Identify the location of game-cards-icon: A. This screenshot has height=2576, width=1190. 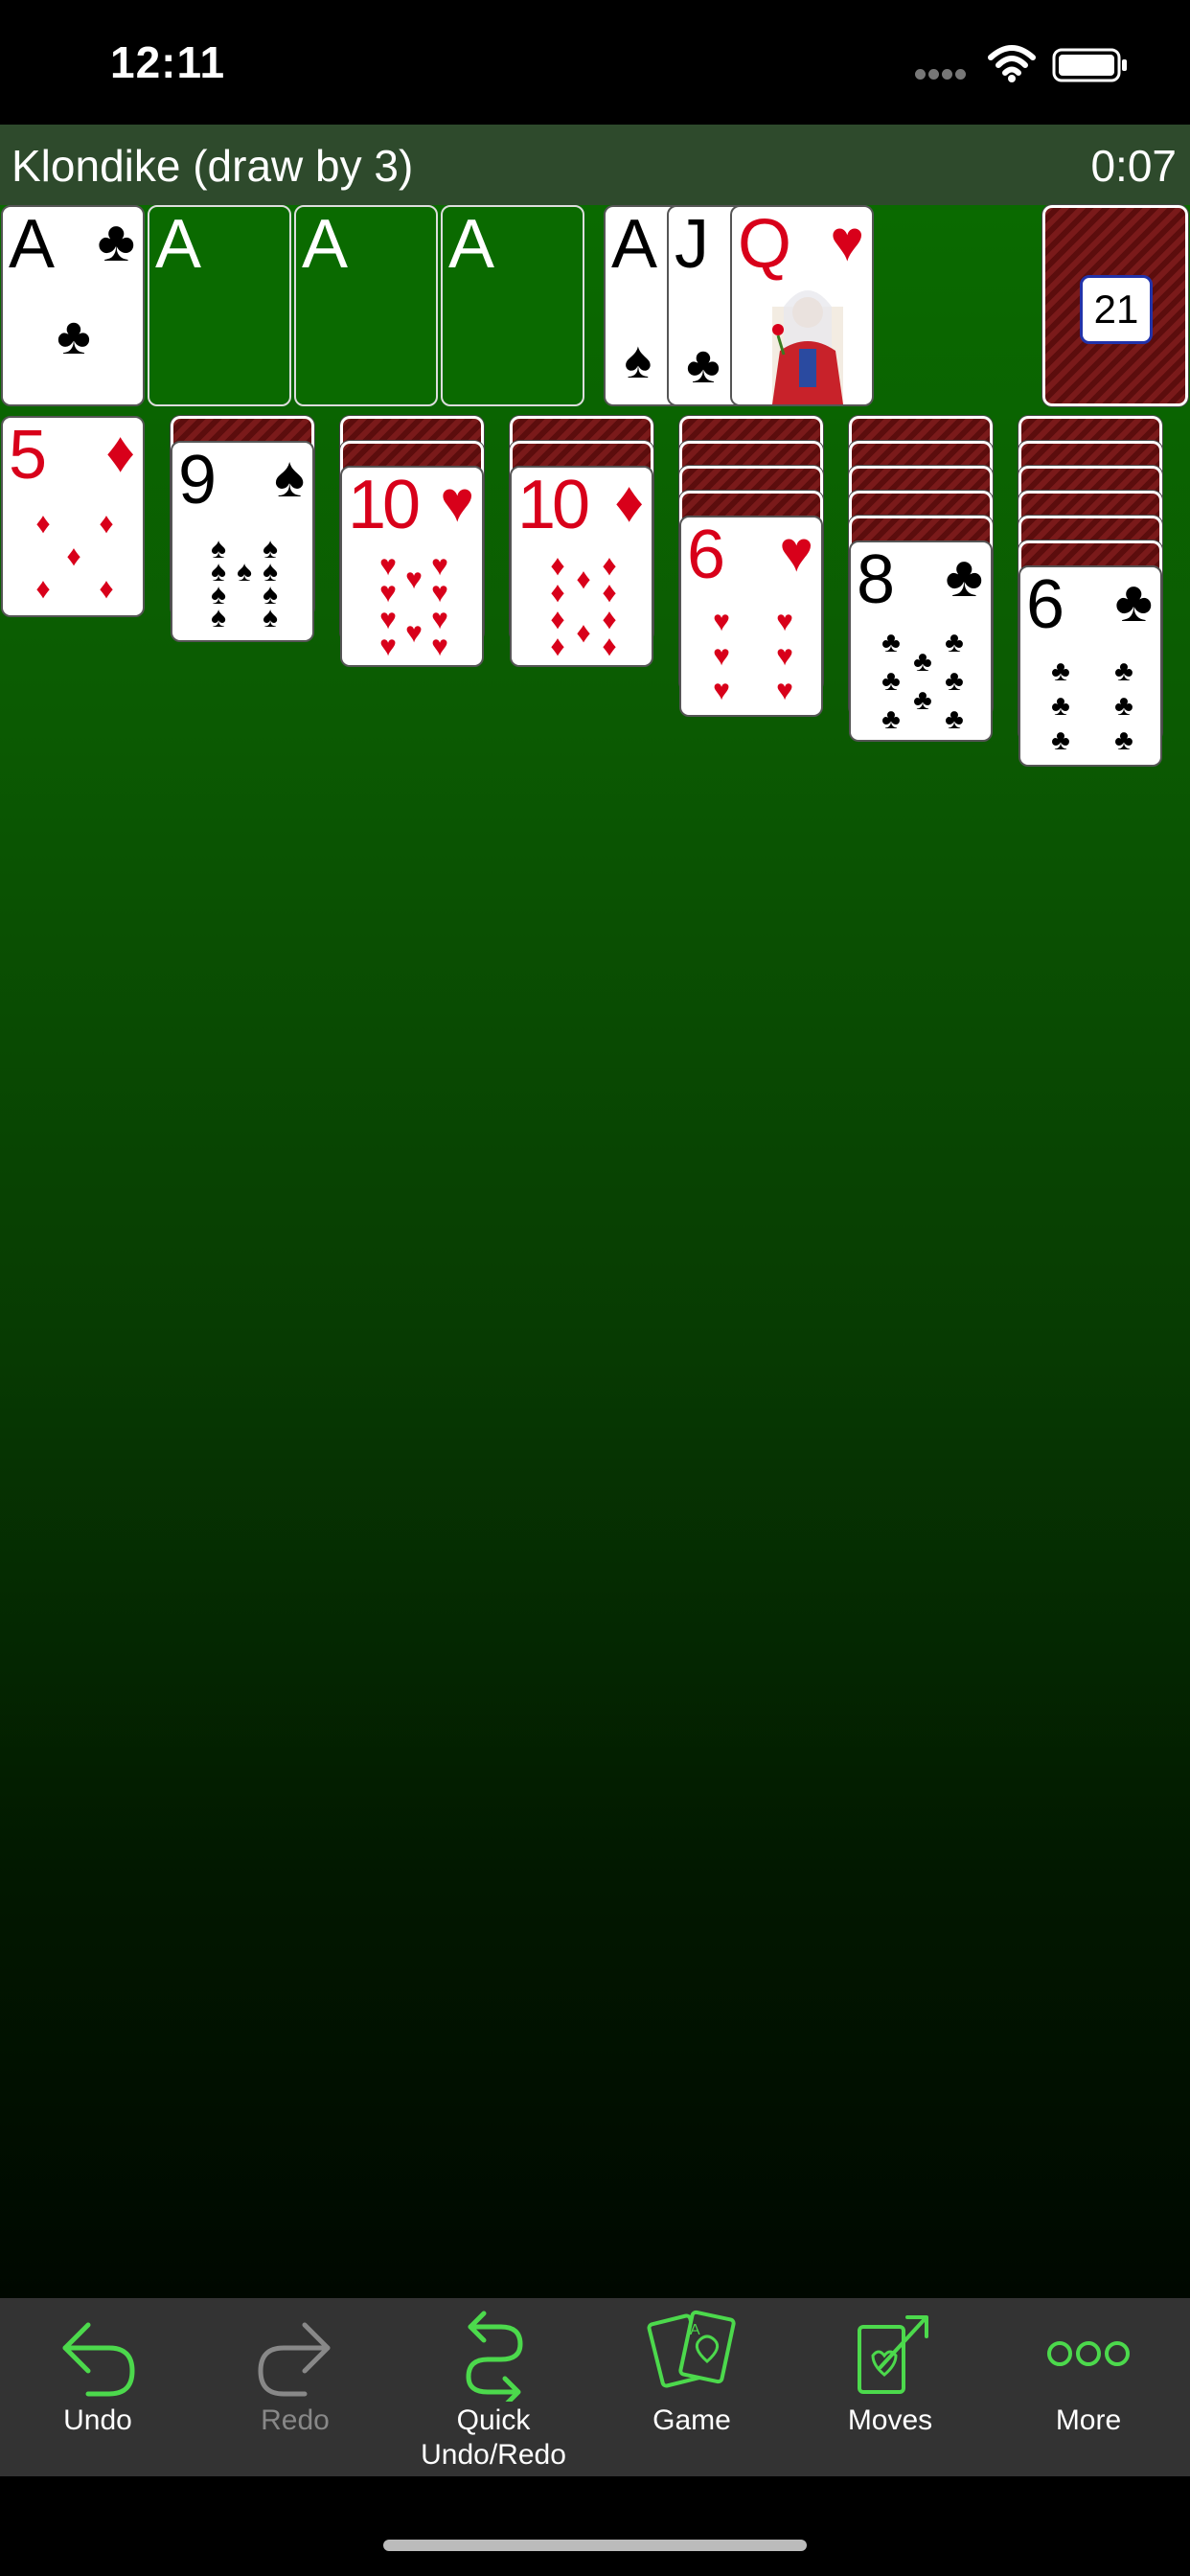
(692, 2349).